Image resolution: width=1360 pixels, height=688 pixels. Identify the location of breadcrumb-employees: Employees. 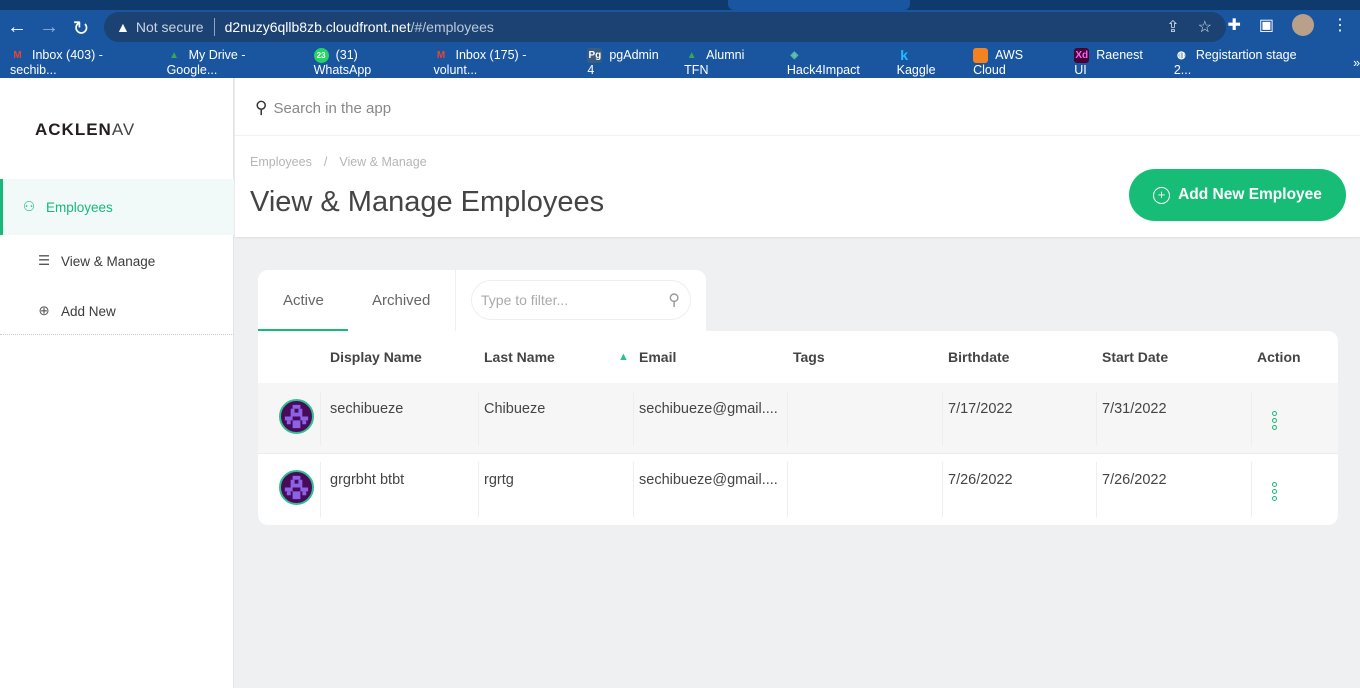
(281, 162).